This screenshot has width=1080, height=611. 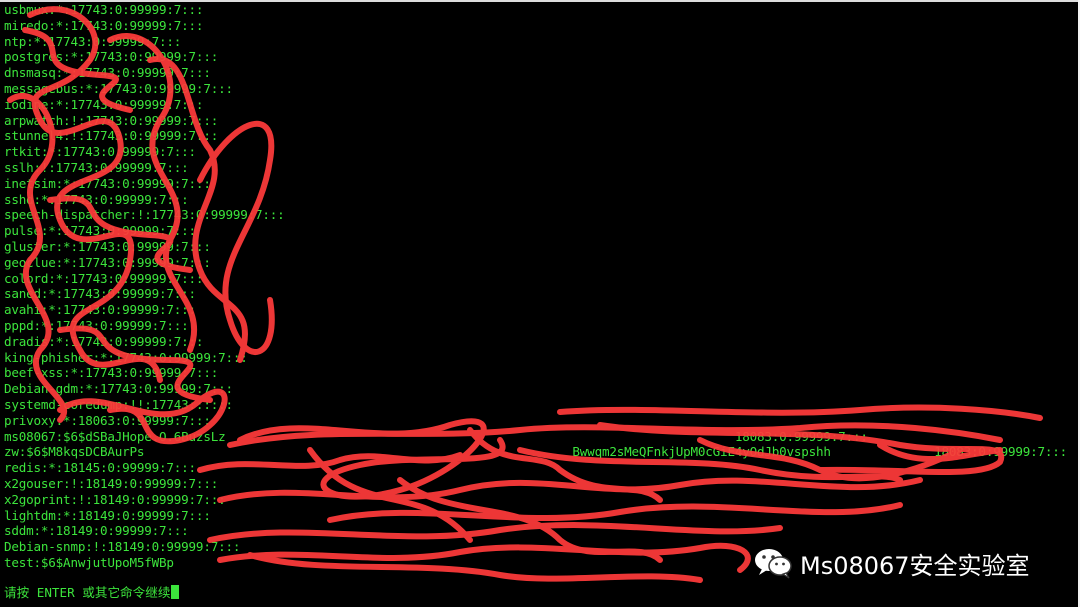 What do you see at coordinates (915, 565) in the screenshot?
I see `watermark-text: Ms08067安全实验室` at bounding box center [915, 565].